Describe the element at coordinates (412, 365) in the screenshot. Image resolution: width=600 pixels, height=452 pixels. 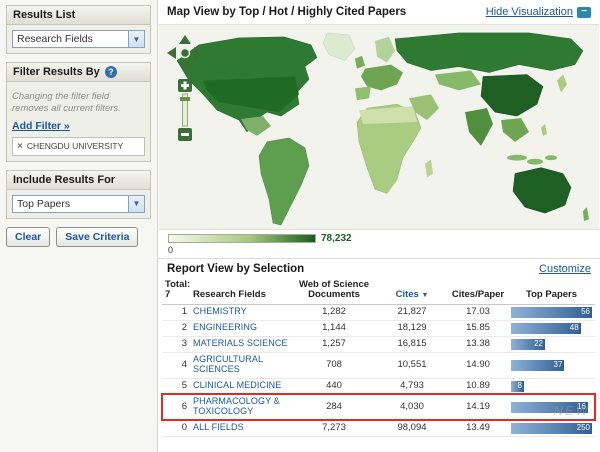
I see `cites-value: 10,551` at that location.